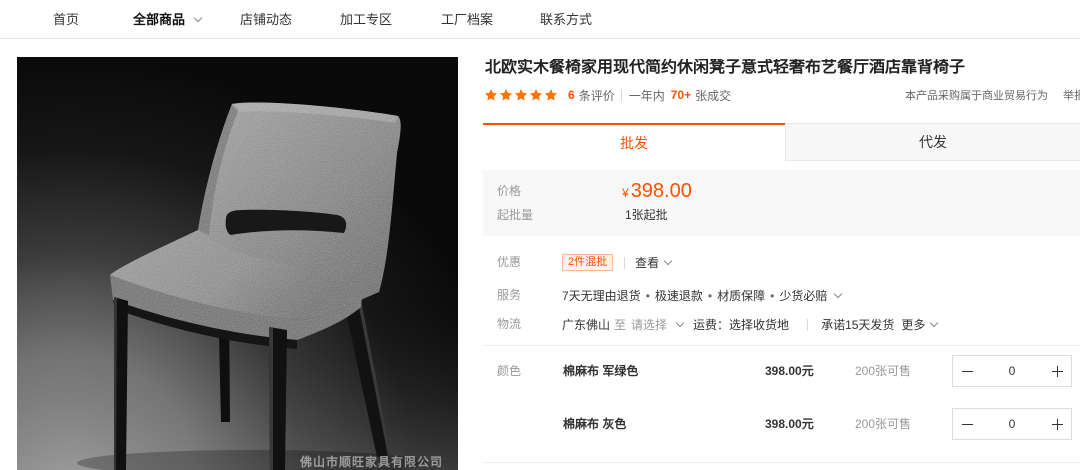 This screenshot has width=1080, height=470. I want to click on image-watermark: 佛山市顺旺家具有限公司, so click(372, 462).